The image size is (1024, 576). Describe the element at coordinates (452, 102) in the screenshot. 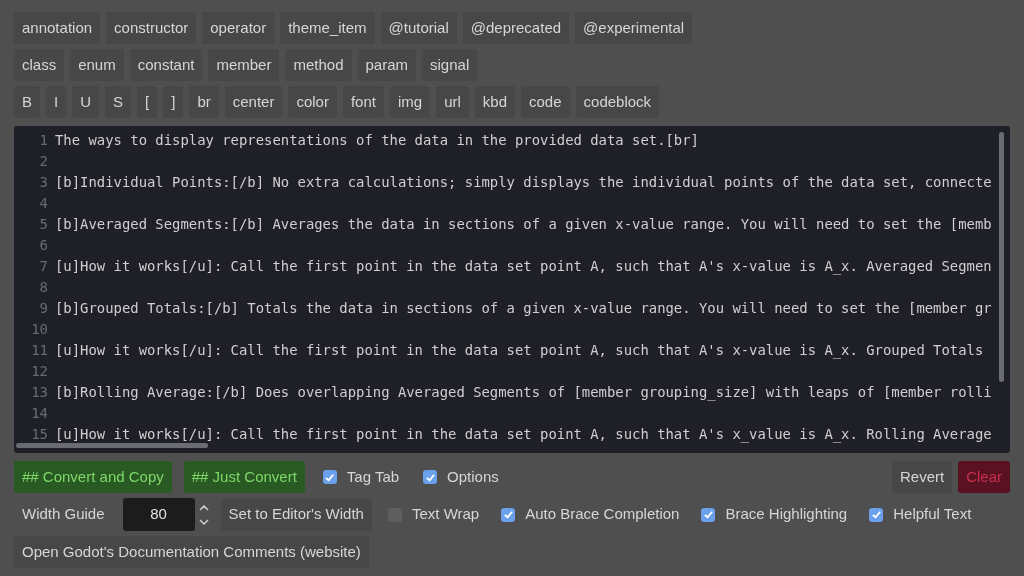

I see `tag-button: url` at that location.